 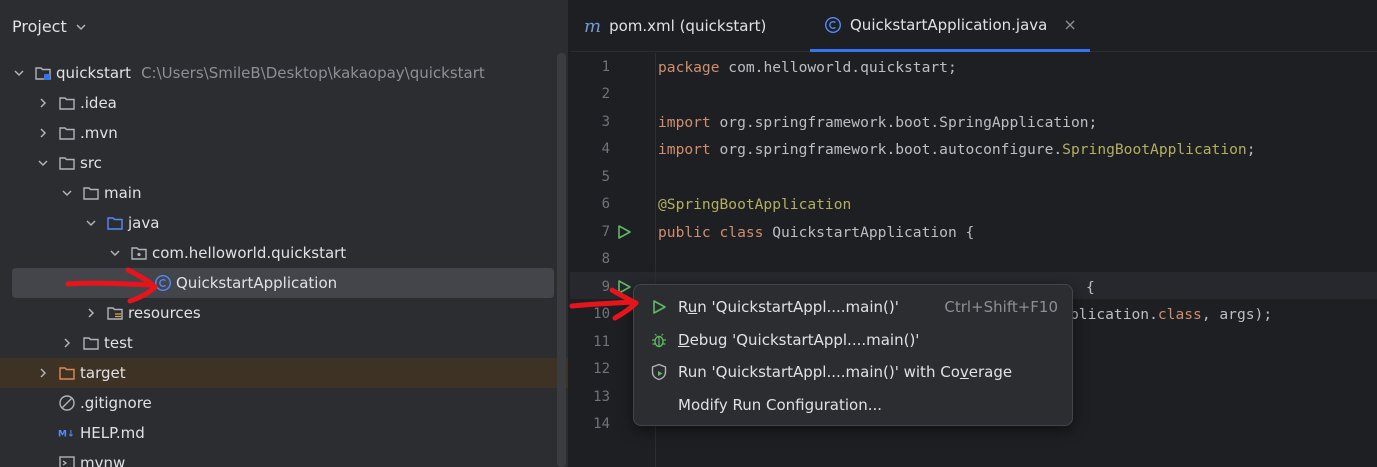 I want to click on tree-item-mvn: .mvn, so click(x=283, y=133).